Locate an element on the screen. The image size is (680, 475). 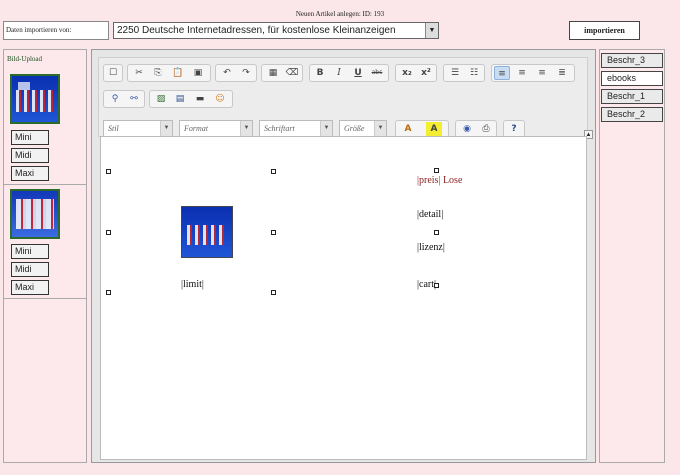
undo-icon: ↶ is located at coordinates (227, 73).